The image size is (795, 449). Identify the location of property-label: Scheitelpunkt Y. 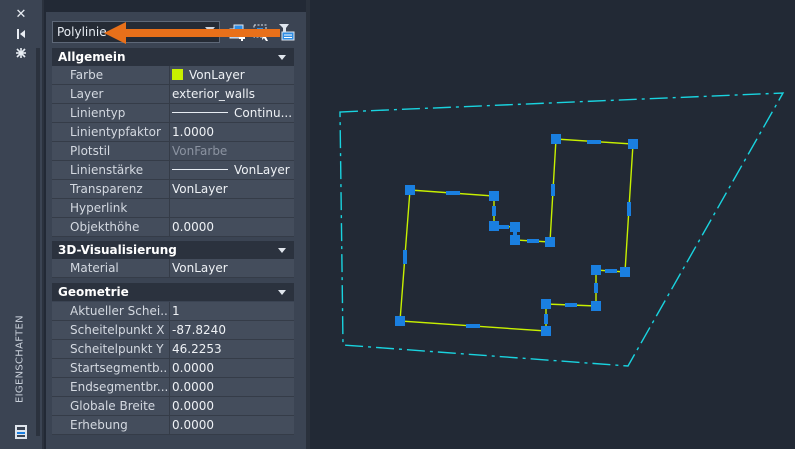
(117, 349).